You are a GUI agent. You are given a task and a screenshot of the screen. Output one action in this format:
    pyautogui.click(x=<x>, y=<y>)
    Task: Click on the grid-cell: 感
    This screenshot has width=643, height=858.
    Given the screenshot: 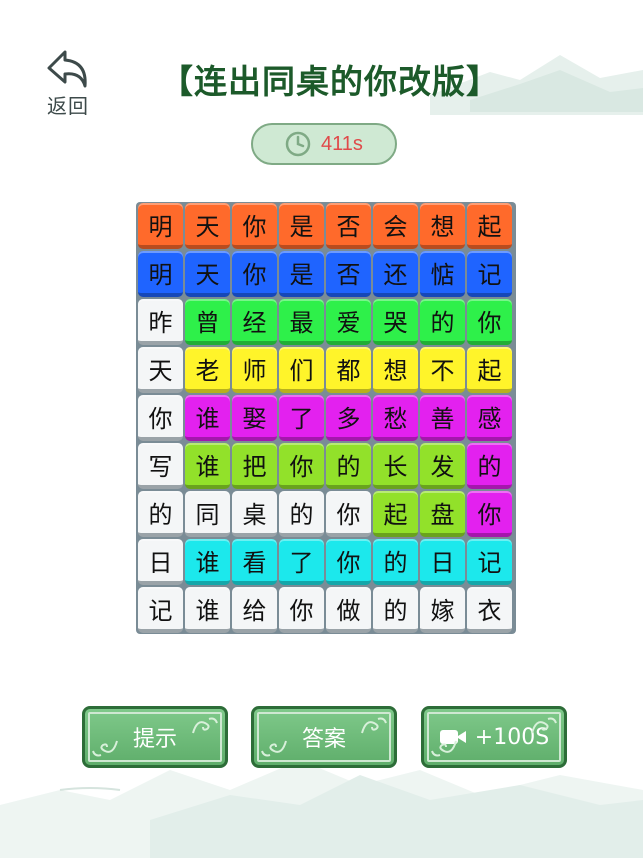 What is the action you would take?
    pyautogui.click(x=489, y=418)
    